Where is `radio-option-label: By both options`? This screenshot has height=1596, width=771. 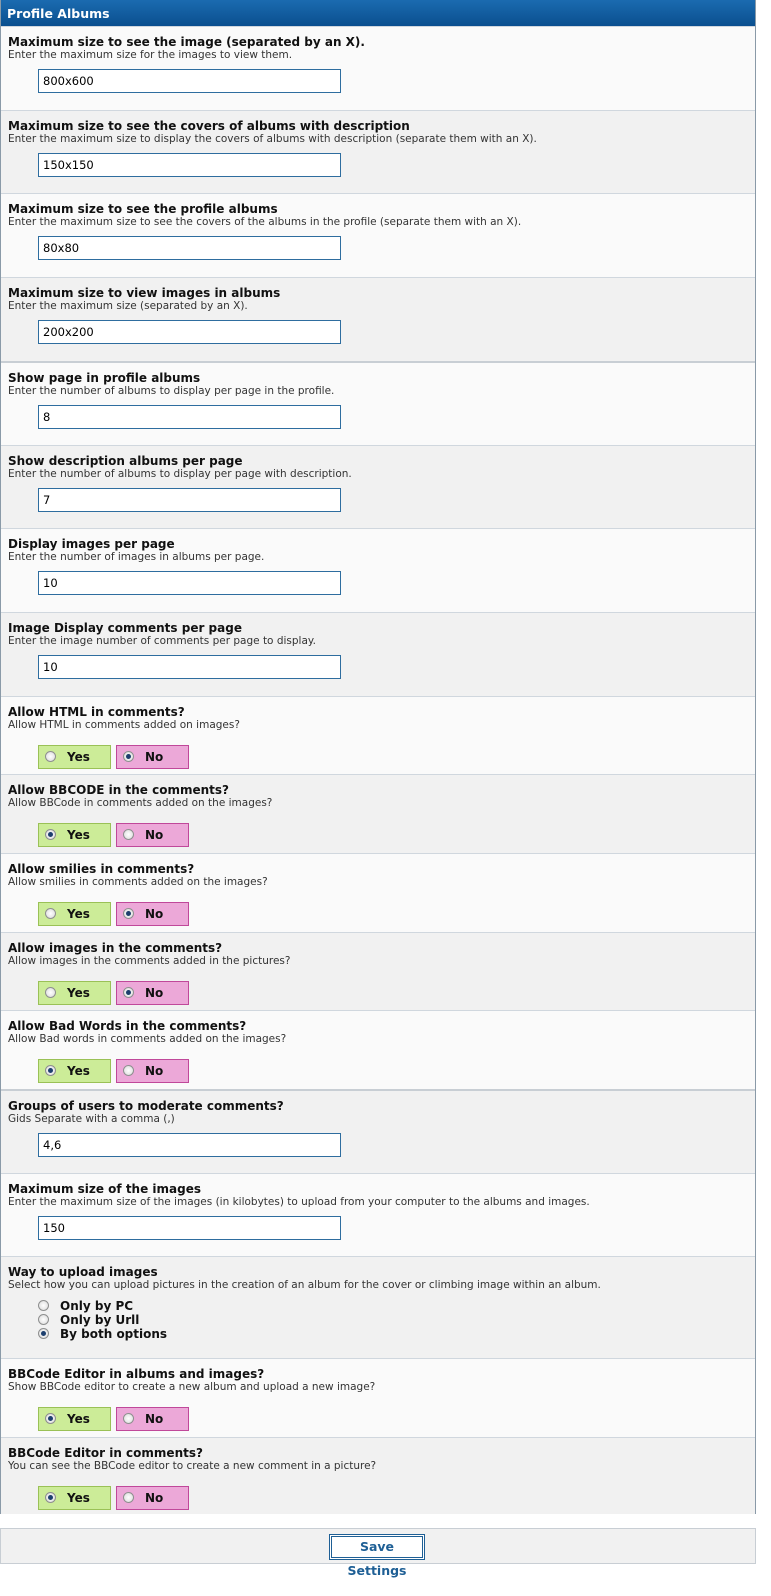
radio-option-label: By both options is located at coordinates (114, 1334).